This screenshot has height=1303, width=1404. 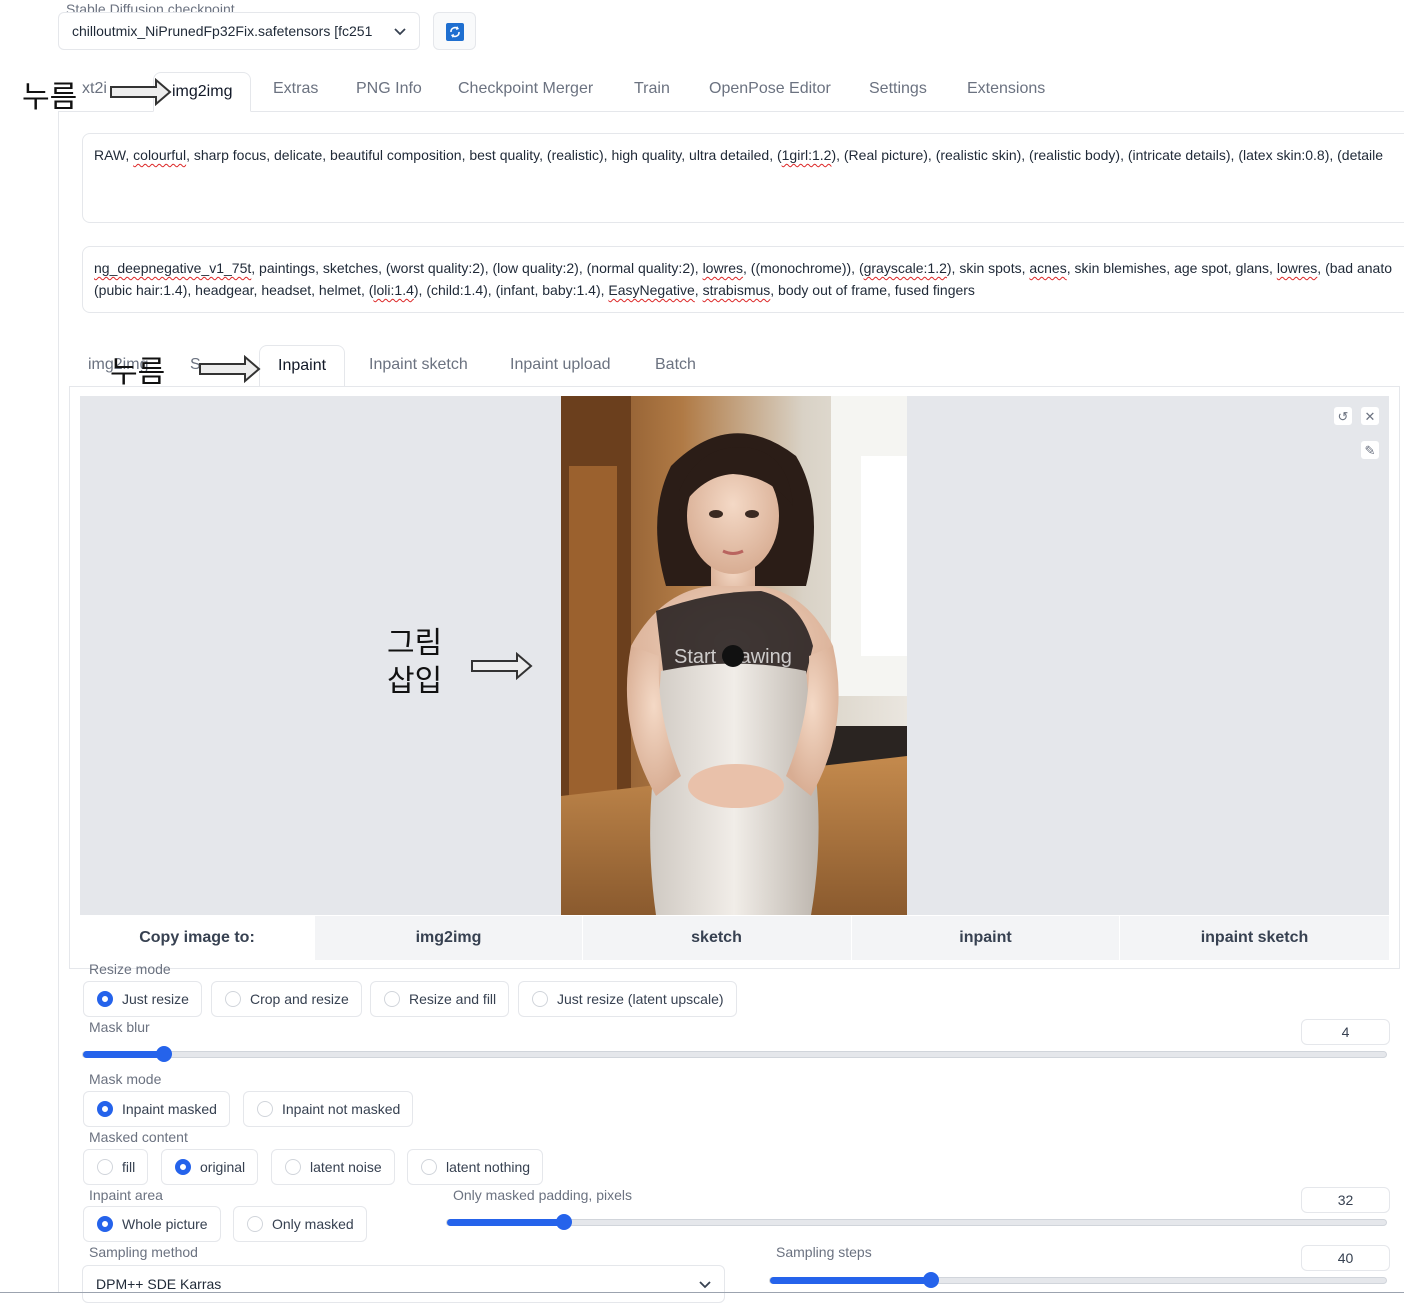 What do you see at coordinates (1345, 1032) in the screenshot?
I see `mask-blur-input: 4` at bounding box center [1345, 1032].